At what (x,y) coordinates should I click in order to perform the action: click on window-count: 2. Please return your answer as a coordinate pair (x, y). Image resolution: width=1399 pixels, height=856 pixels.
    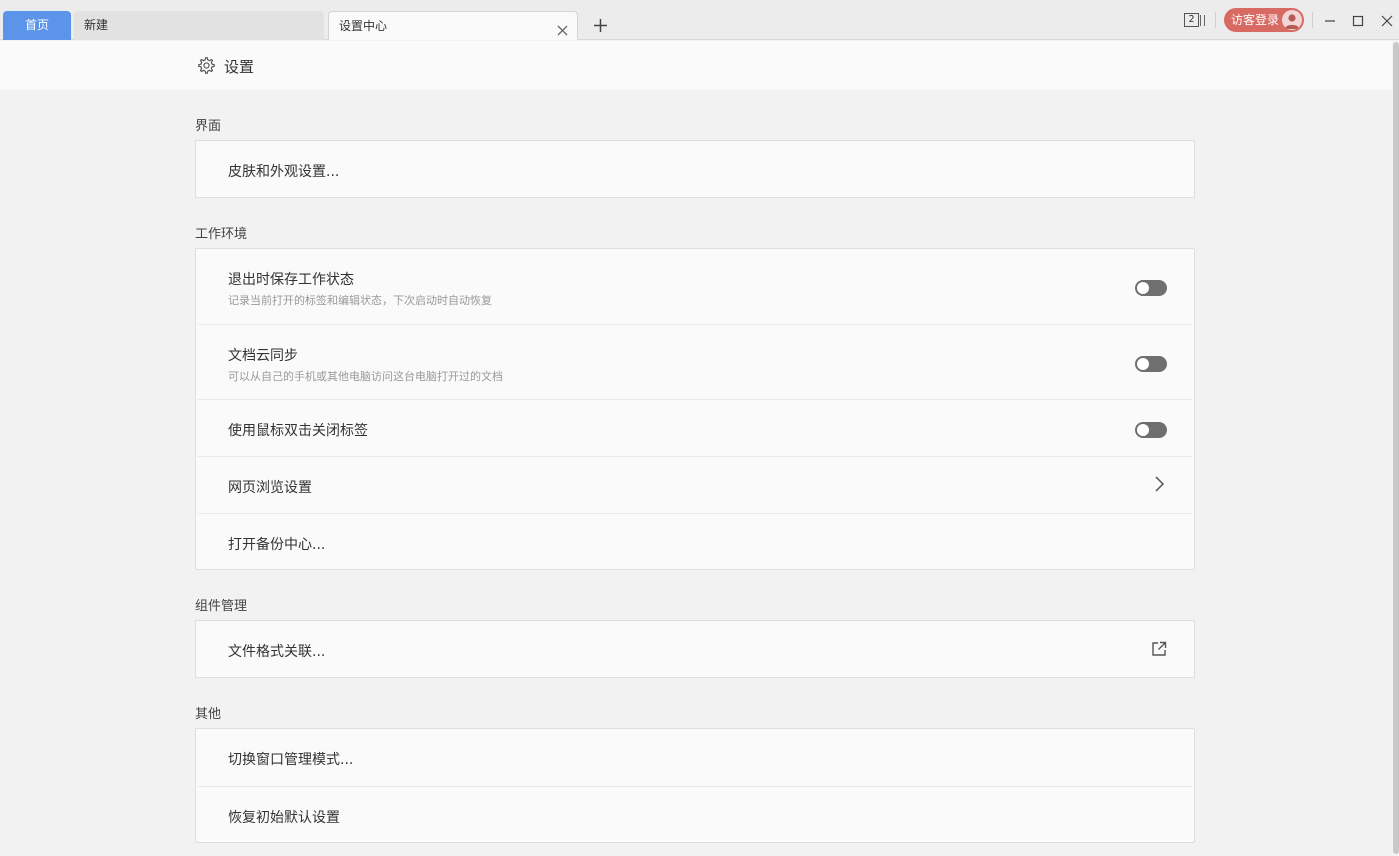
    Looking at the image, I should click on (1191, 20).